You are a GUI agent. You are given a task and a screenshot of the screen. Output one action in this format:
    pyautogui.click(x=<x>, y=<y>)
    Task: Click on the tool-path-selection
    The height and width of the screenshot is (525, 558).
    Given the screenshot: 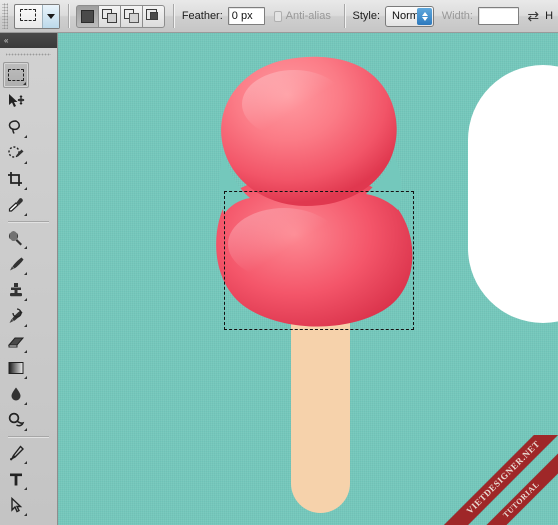 What is the action you would take?
    pyautogui.click(x=16, y=505)
    